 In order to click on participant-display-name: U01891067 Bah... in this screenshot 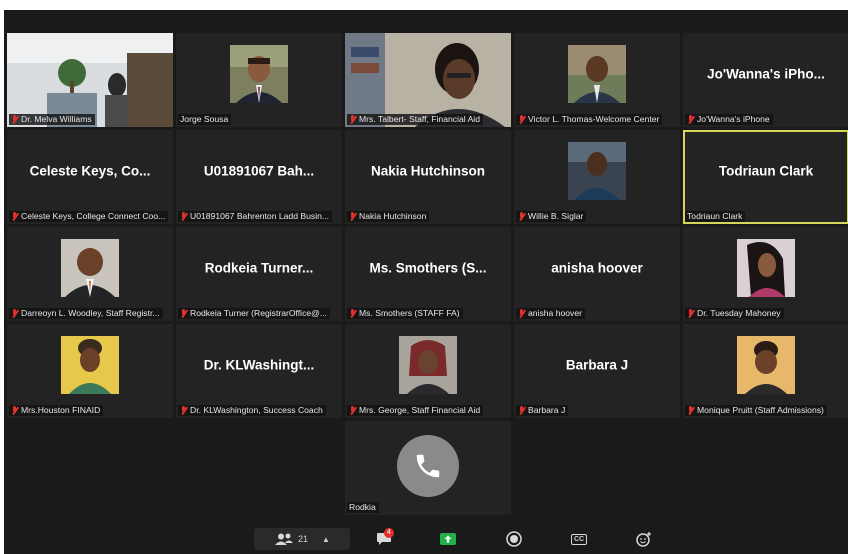, I will do `click(259, 171)`.